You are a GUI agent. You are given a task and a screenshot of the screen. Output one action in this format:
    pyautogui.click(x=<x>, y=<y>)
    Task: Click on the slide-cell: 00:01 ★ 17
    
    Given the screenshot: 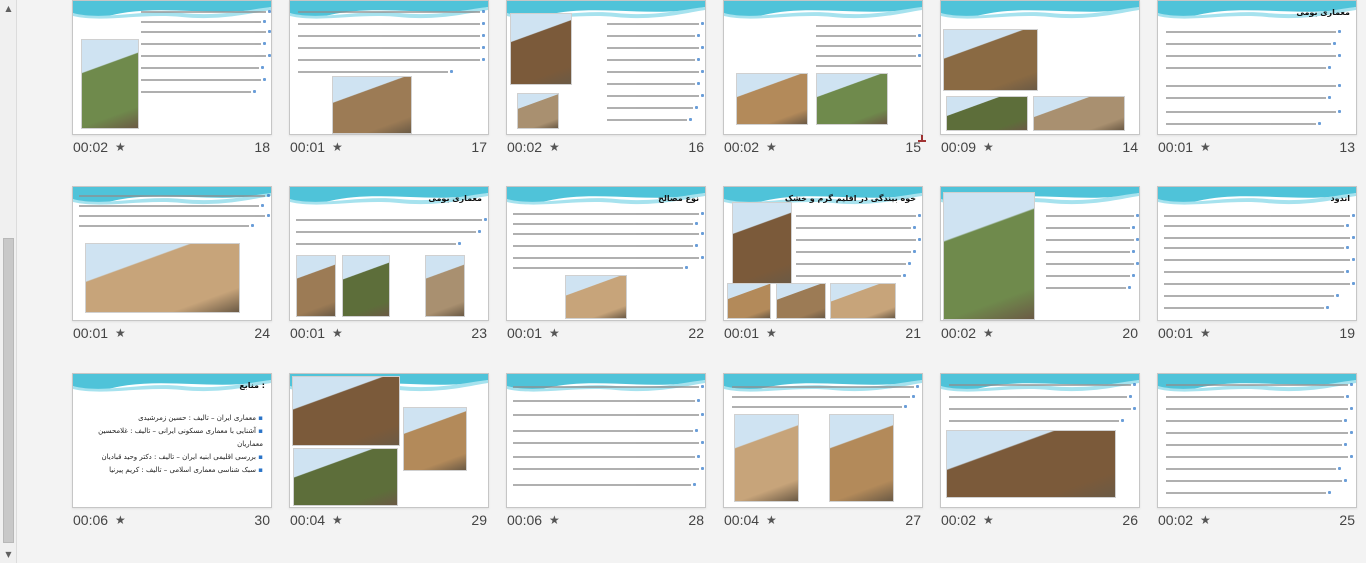 What is the action you would take?
    pyautogui.click(x=389, y=85)
    